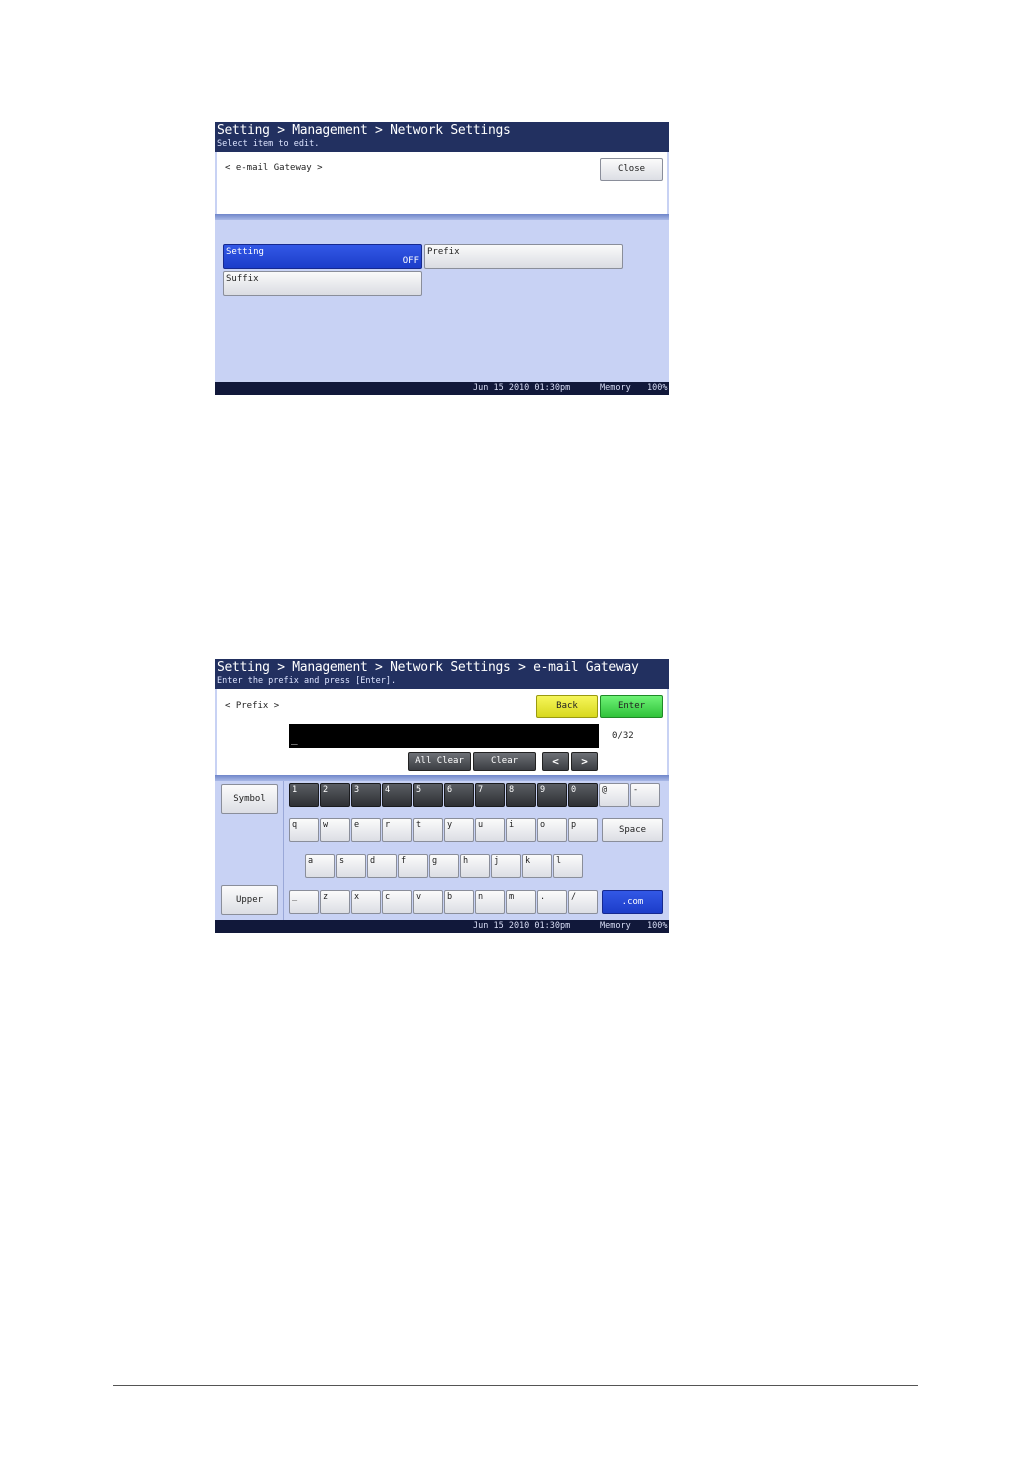 Image resolution: width=1032 pixels, height=1457 pixels. I want to click on key-row1-8: 9, so click(552, 795).